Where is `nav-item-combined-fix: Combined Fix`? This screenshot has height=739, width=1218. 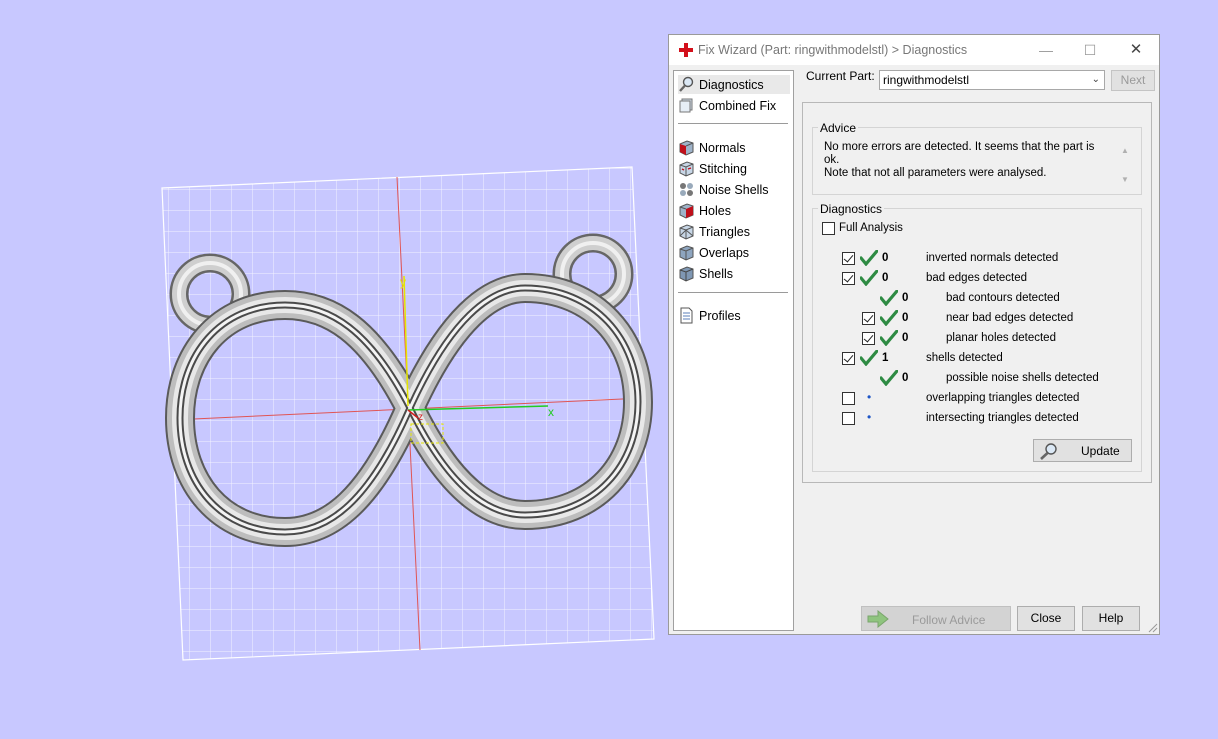
nav-item-combined-fix: Combined Fix is located at coordinates (734, 105).